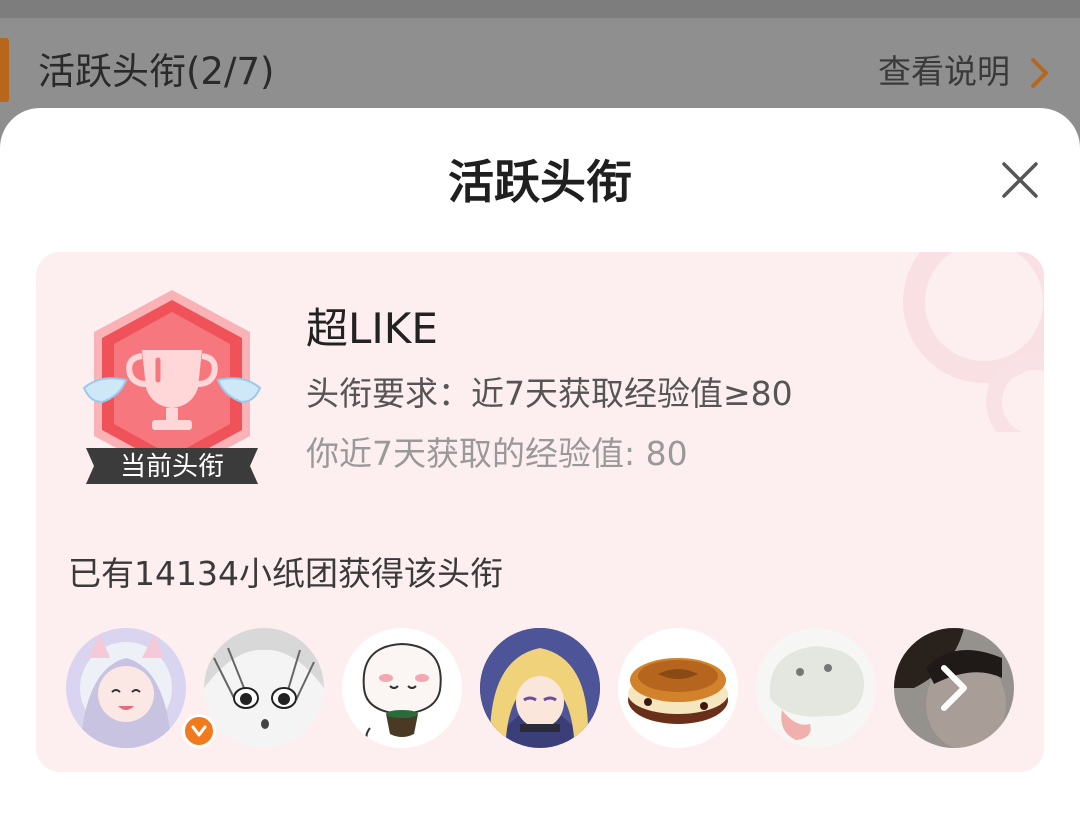 This screenshot has width=1080, height=834. I want to click on trophy-badge-icon: 当前头衔, so click(172, 387).